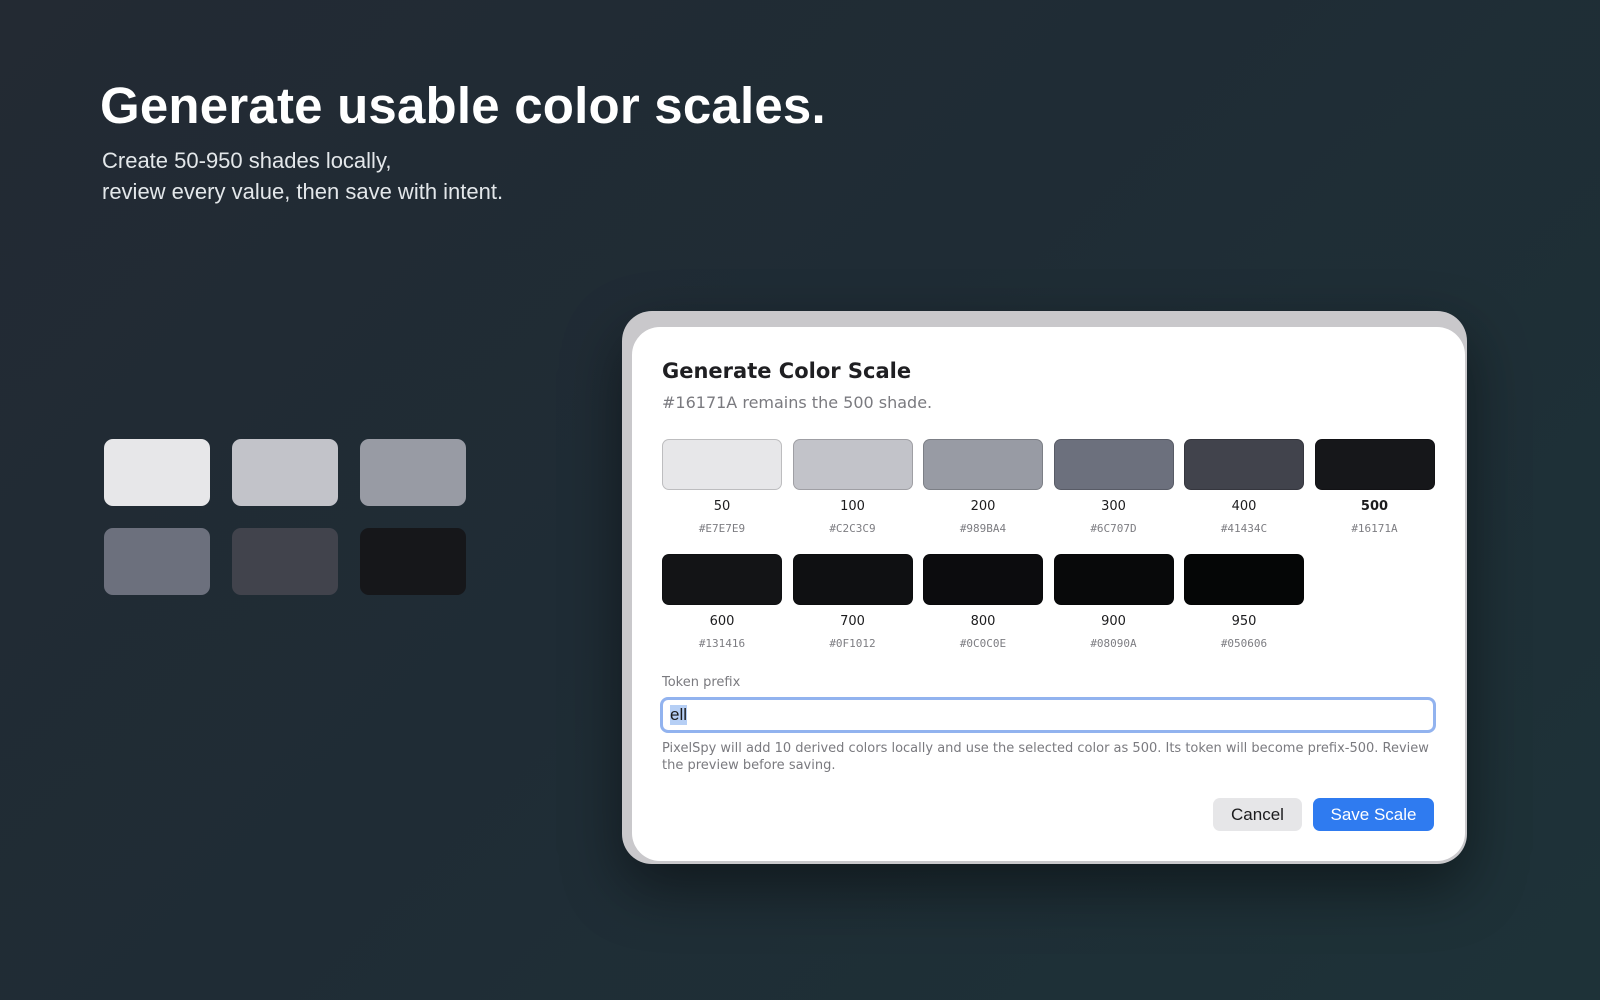 The width and height of the screenshot is (1600, 1000). I want to click on swatch-shade-label: 500, so click(1374, 506).